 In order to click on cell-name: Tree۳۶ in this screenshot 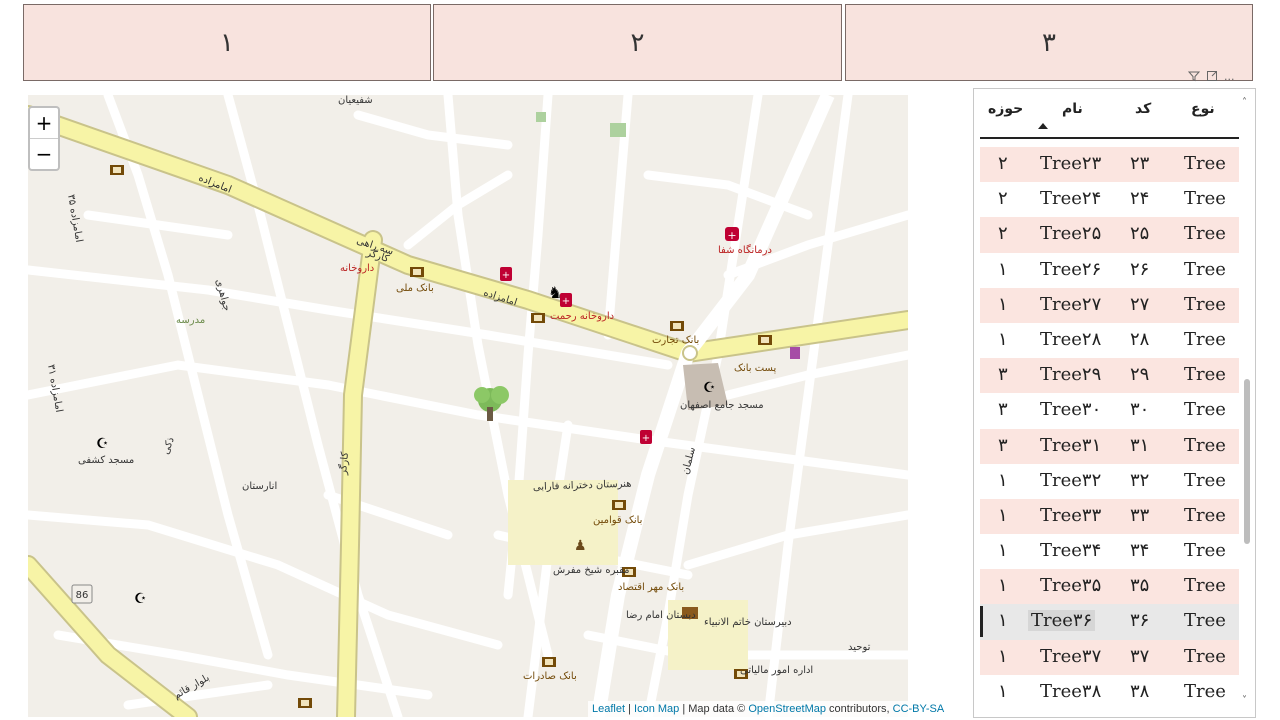, I will do `click(1062, 621)`.